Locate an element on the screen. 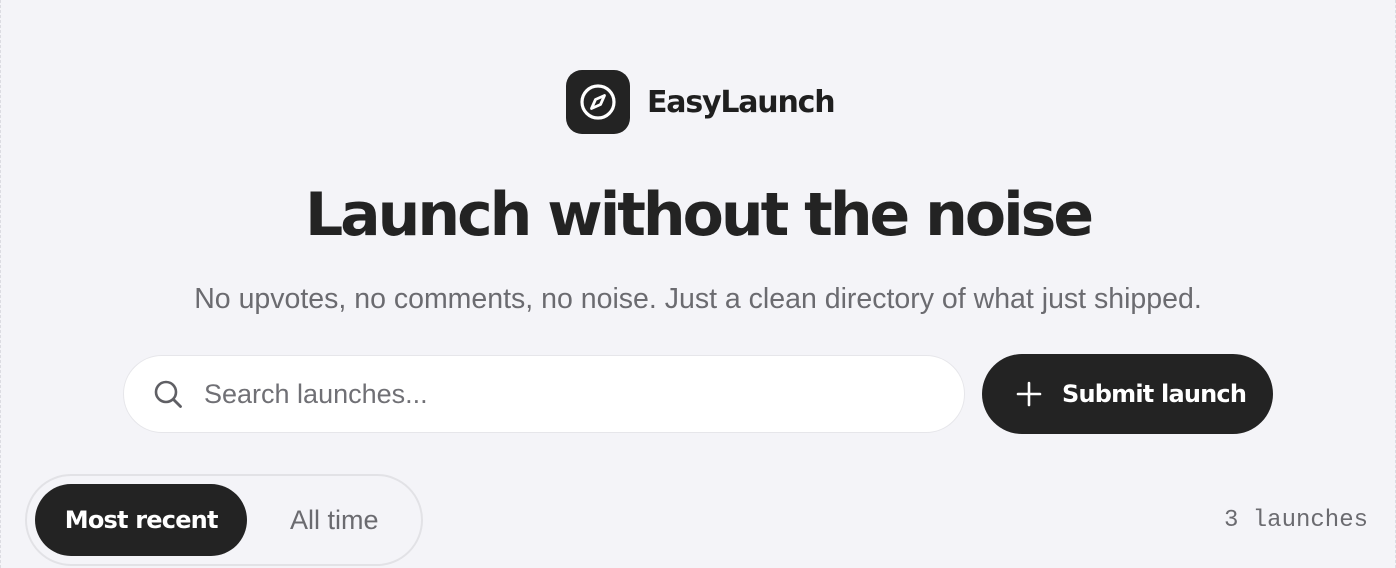  page-title: Launch without the noise is located at coordinates (699, 215).